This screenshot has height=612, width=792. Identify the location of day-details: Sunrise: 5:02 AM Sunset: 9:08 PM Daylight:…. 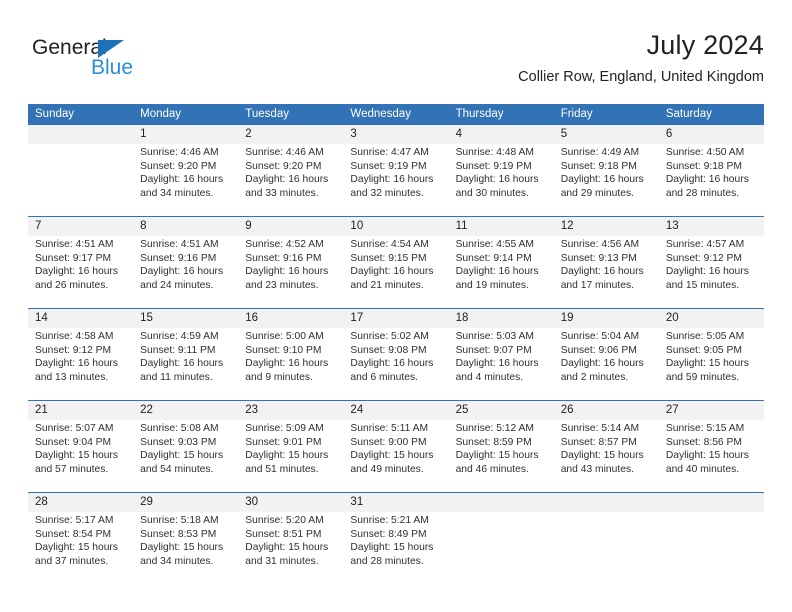
(396, 364).